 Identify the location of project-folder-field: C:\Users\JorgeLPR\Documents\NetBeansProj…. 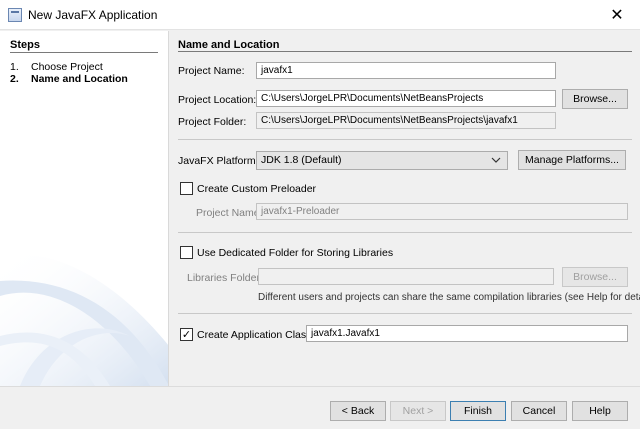
(406, 120).